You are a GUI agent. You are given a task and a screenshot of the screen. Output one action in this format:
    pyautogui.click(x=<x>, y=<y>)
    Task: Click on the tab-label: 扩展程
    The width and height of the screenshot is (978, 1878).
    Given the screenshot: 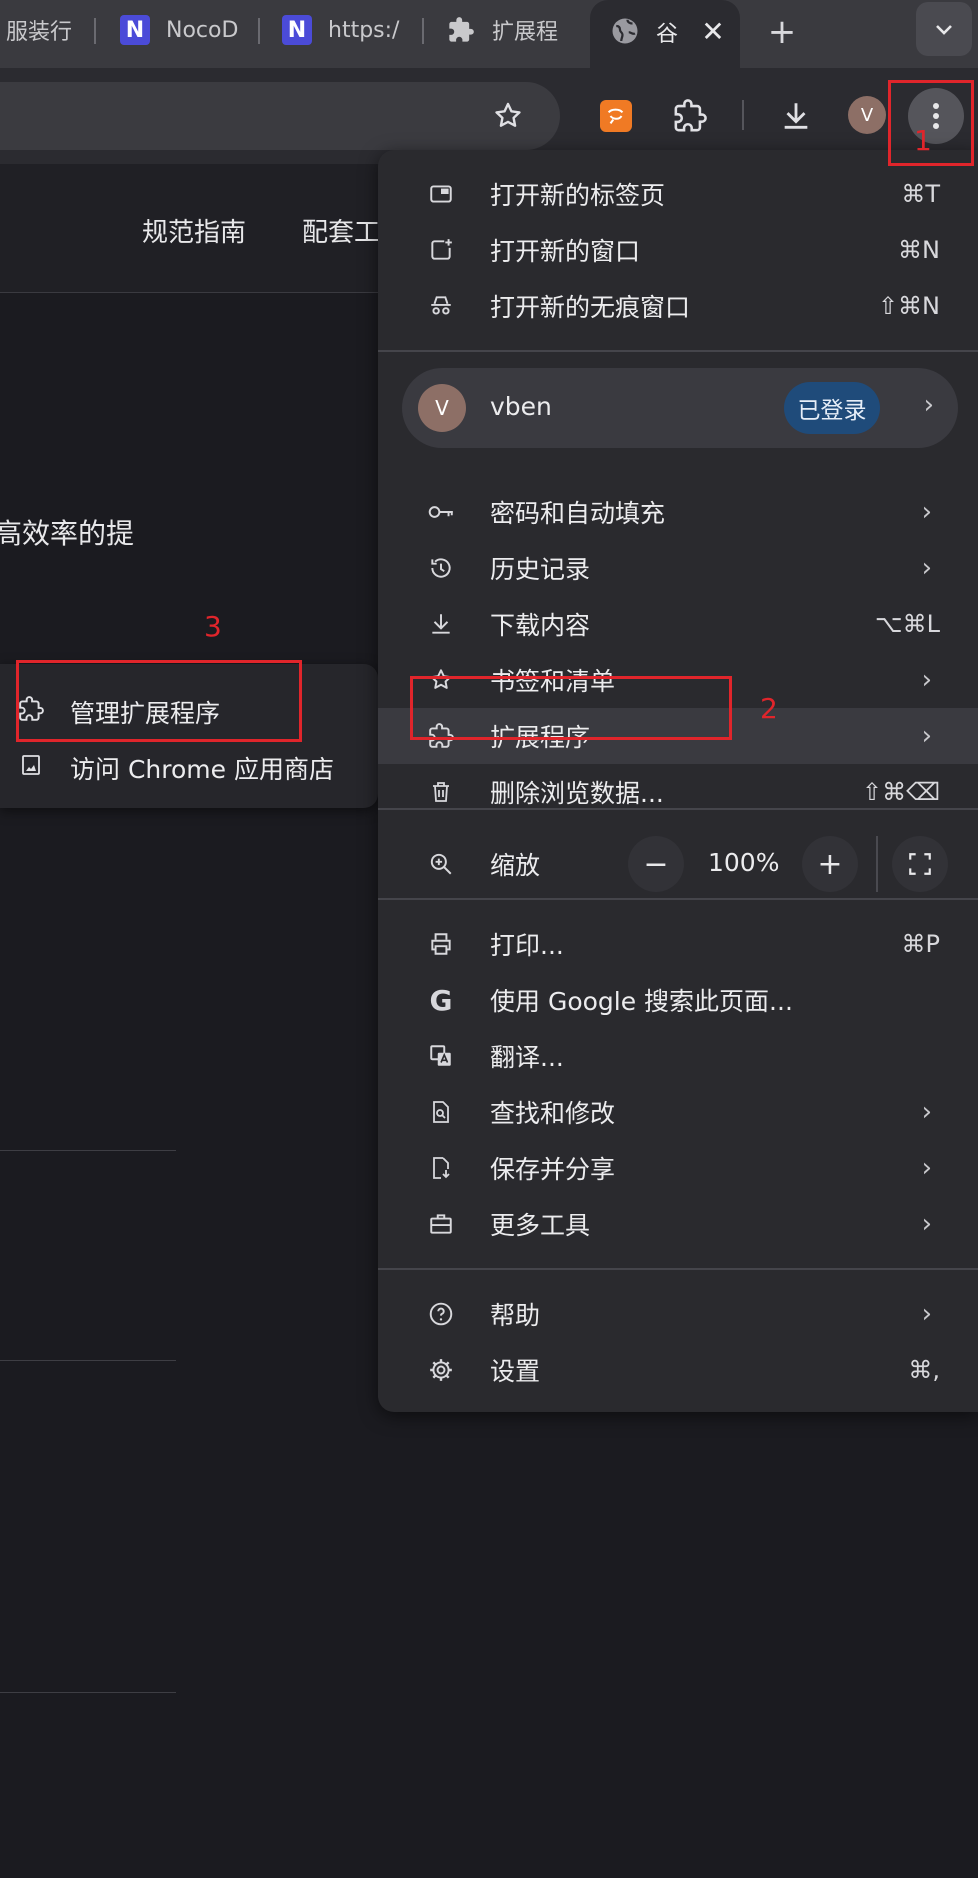 What is the action you would take?
    pyautogui.click(x=525, y=32)
    